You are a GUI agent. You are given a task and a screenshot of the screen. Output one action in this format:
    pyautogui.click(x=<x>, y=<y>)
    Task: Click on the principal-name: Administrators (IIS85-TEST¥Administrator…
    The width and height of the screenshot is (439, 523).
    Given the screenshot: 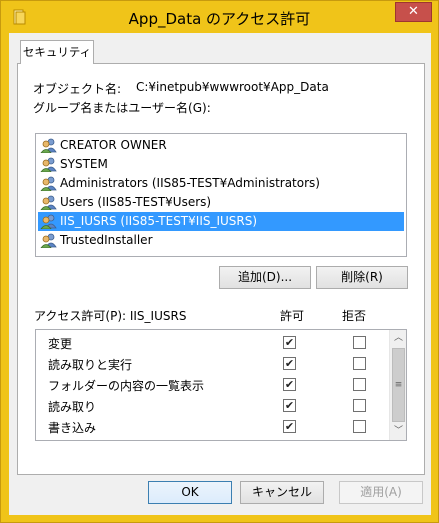 What is the action you would take?
    pyautogui.click(x=190, y=183)
    